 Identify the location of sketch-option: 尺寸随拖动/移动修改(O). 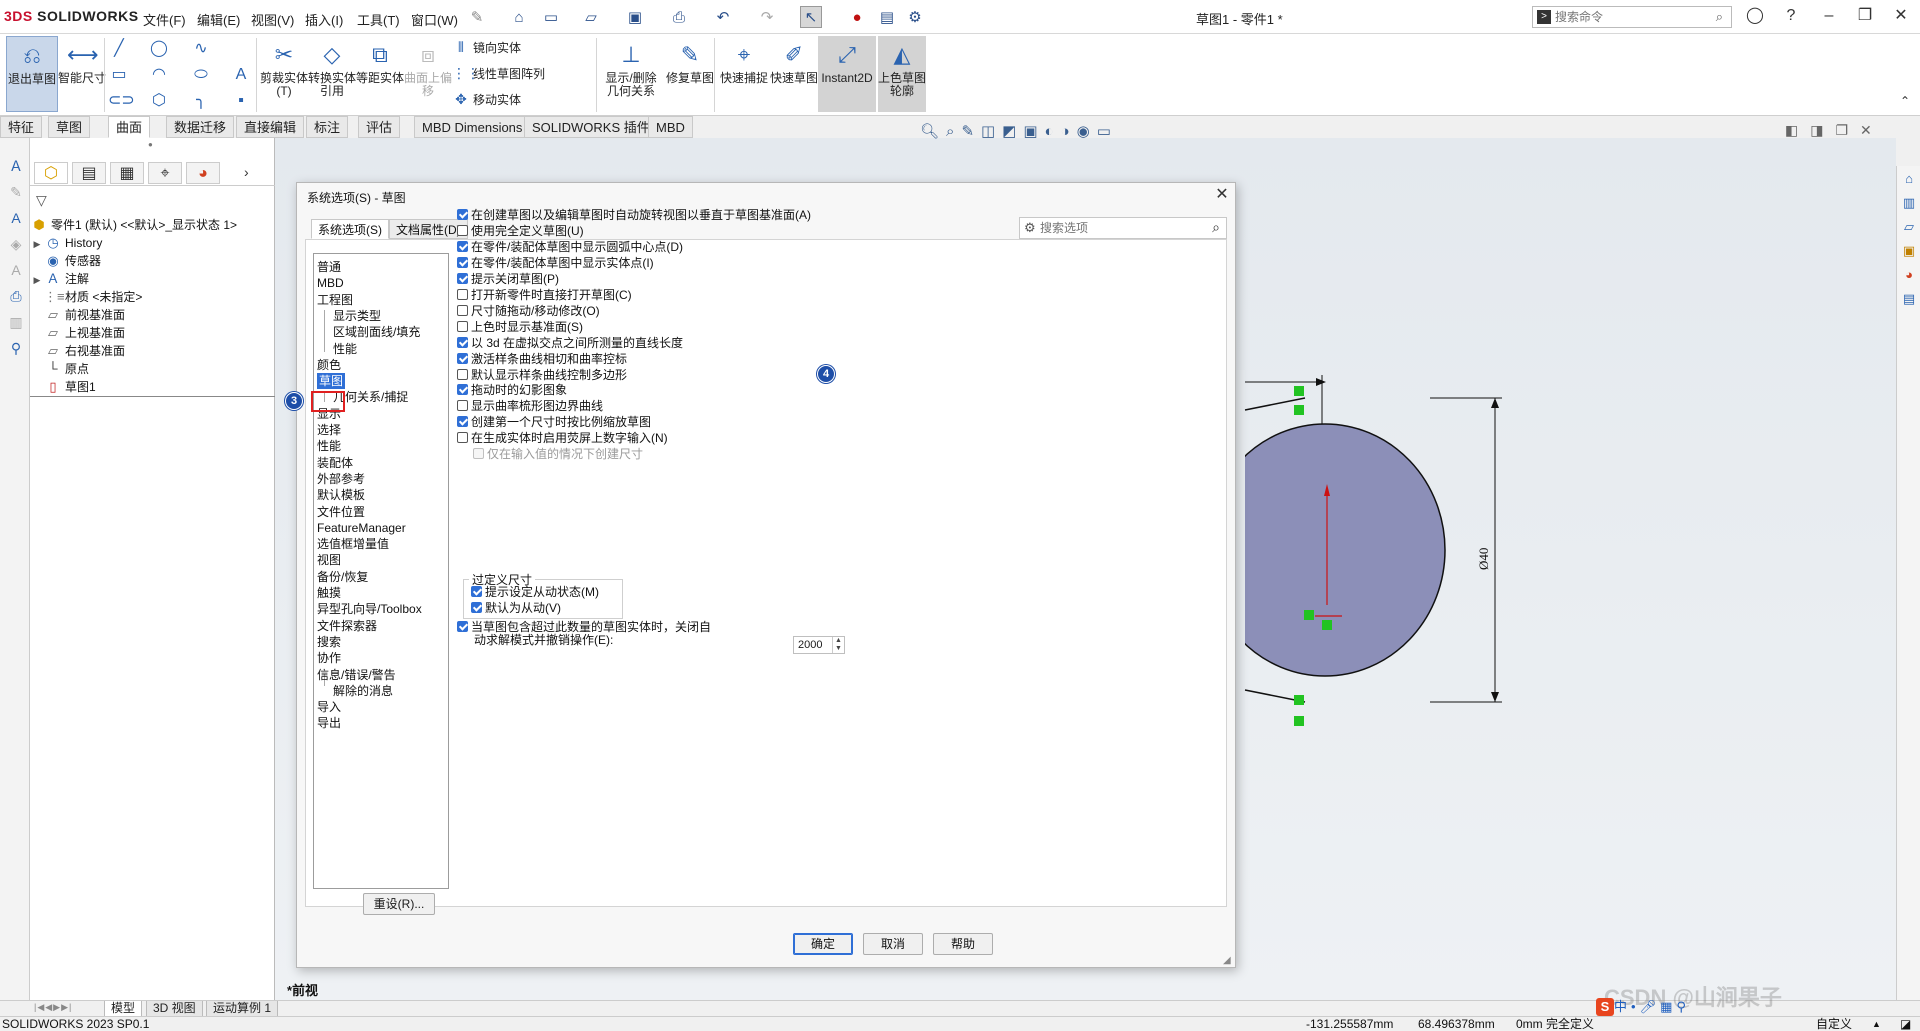
(528, 311).